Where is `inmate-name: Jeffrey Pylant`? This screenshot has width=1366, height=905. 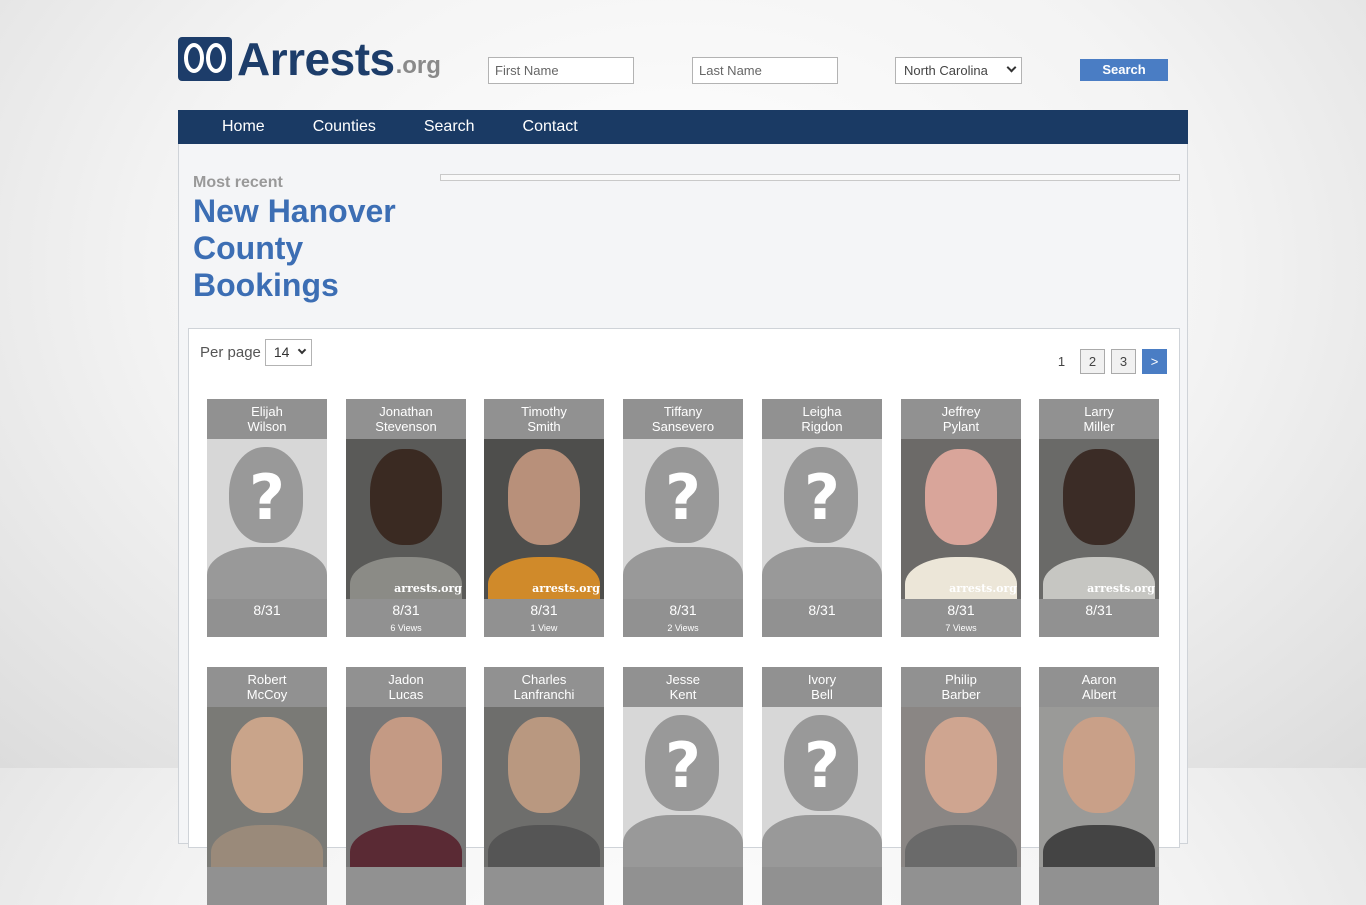 inmate-name: Jeffrey Pylant is located at coordinates (961, 419).